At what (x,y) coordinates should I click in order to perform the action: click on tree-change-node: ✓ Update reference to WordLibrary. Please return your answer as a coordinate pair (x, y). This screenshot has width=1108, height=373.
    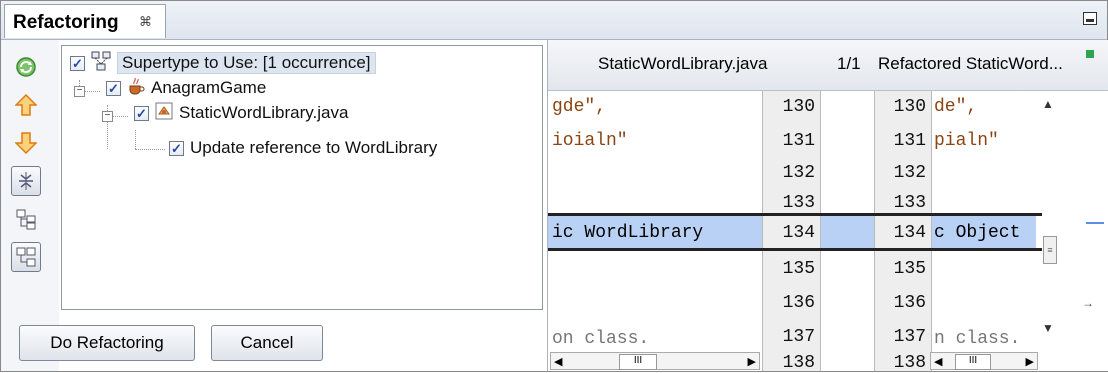
    Looking at the image, I should click on (303, 148).